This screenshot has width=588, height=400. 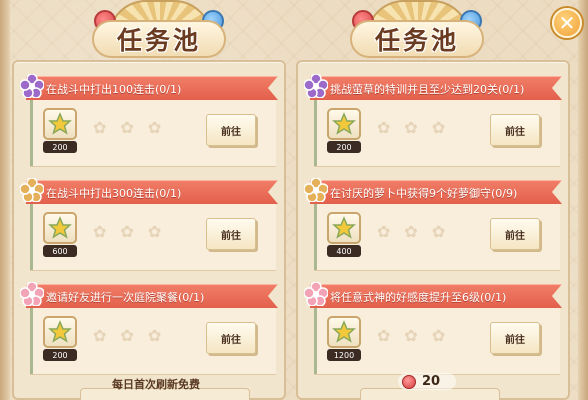 What do you see at coordinates (125, 297) in the screenshot?
I see `task-description: 邀请好友进行一次庭院聚餐(0/1)` at bounding box center [125, 297].